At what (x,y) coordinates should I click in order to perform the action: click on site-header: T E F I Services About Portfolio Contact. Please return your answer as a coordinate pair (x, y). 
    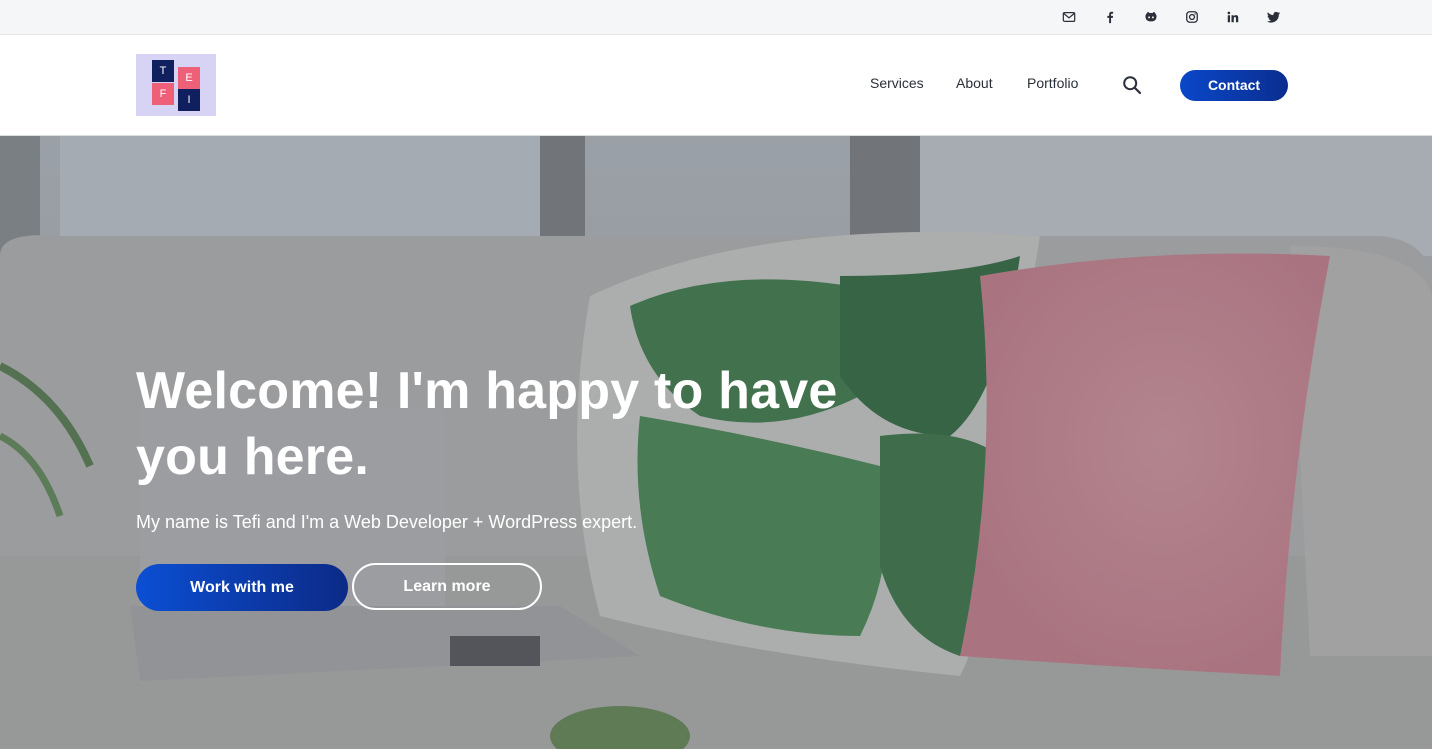
    Looking at the image, I should click on (716, 85).